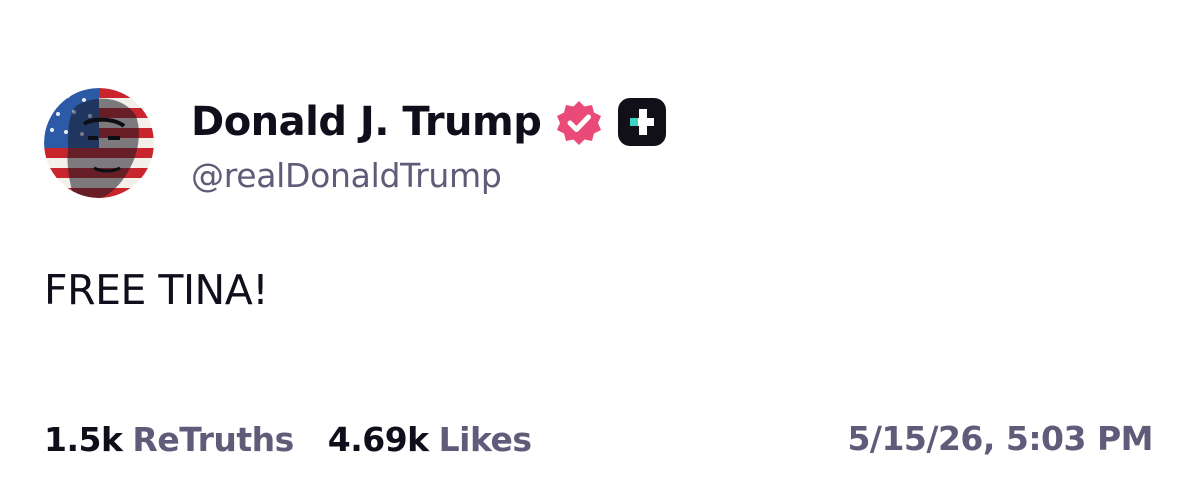 The image size is (1199, 504). I want to click on likes-count: 4.69k, so click(378, 439).